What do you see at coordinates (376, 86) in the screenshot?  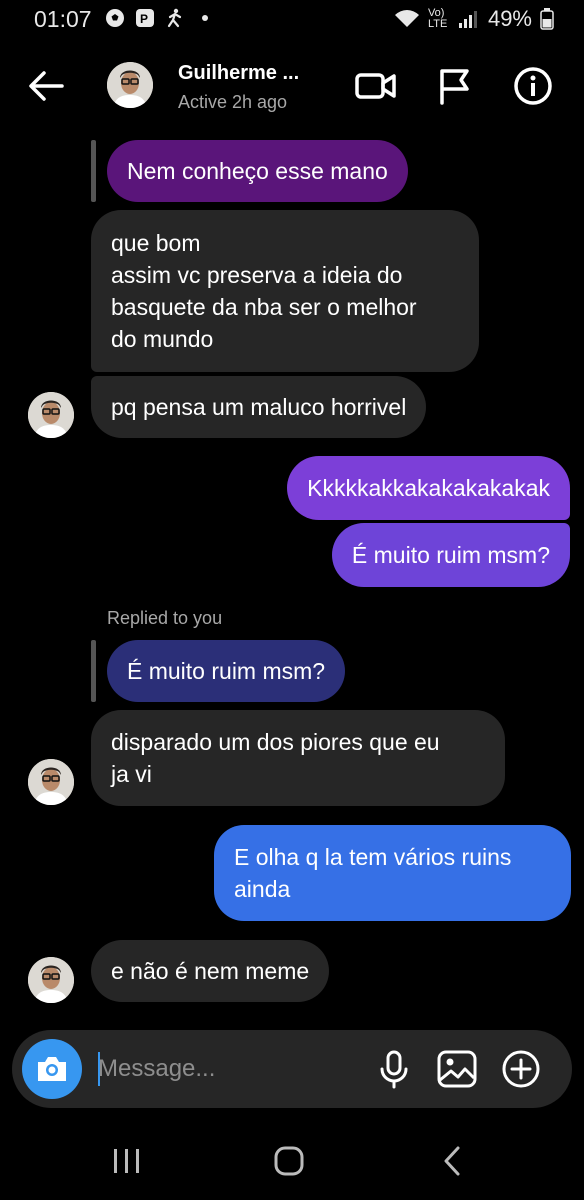 I see `video-camera-icon` at bounding box center [376, 86].